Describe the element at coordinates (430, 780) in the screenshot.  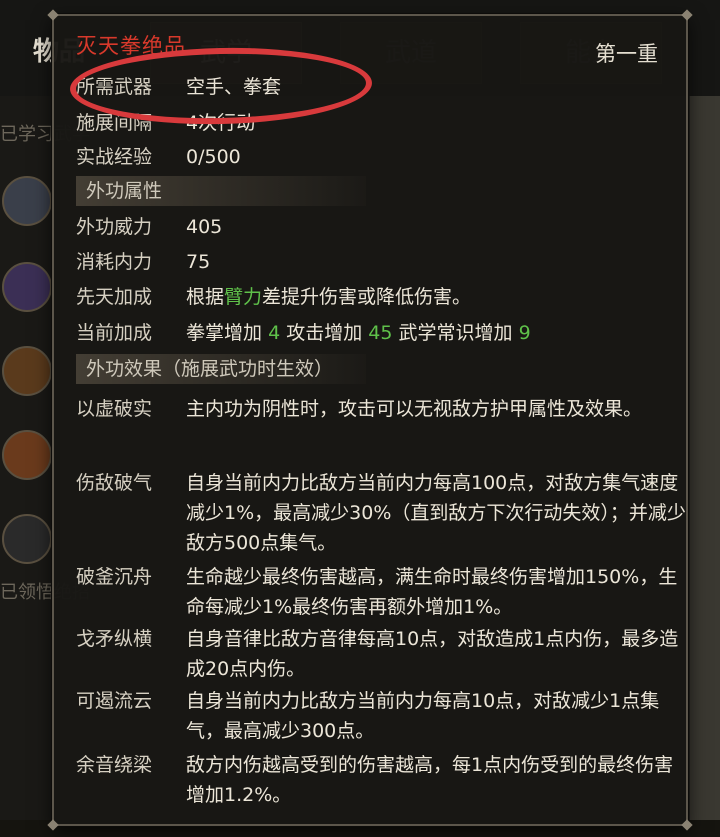
I see `effect-description: 敌方内伤越高受到的伤害越高，每1点内伤受到的最终伤害增加1.2%。` at that location.